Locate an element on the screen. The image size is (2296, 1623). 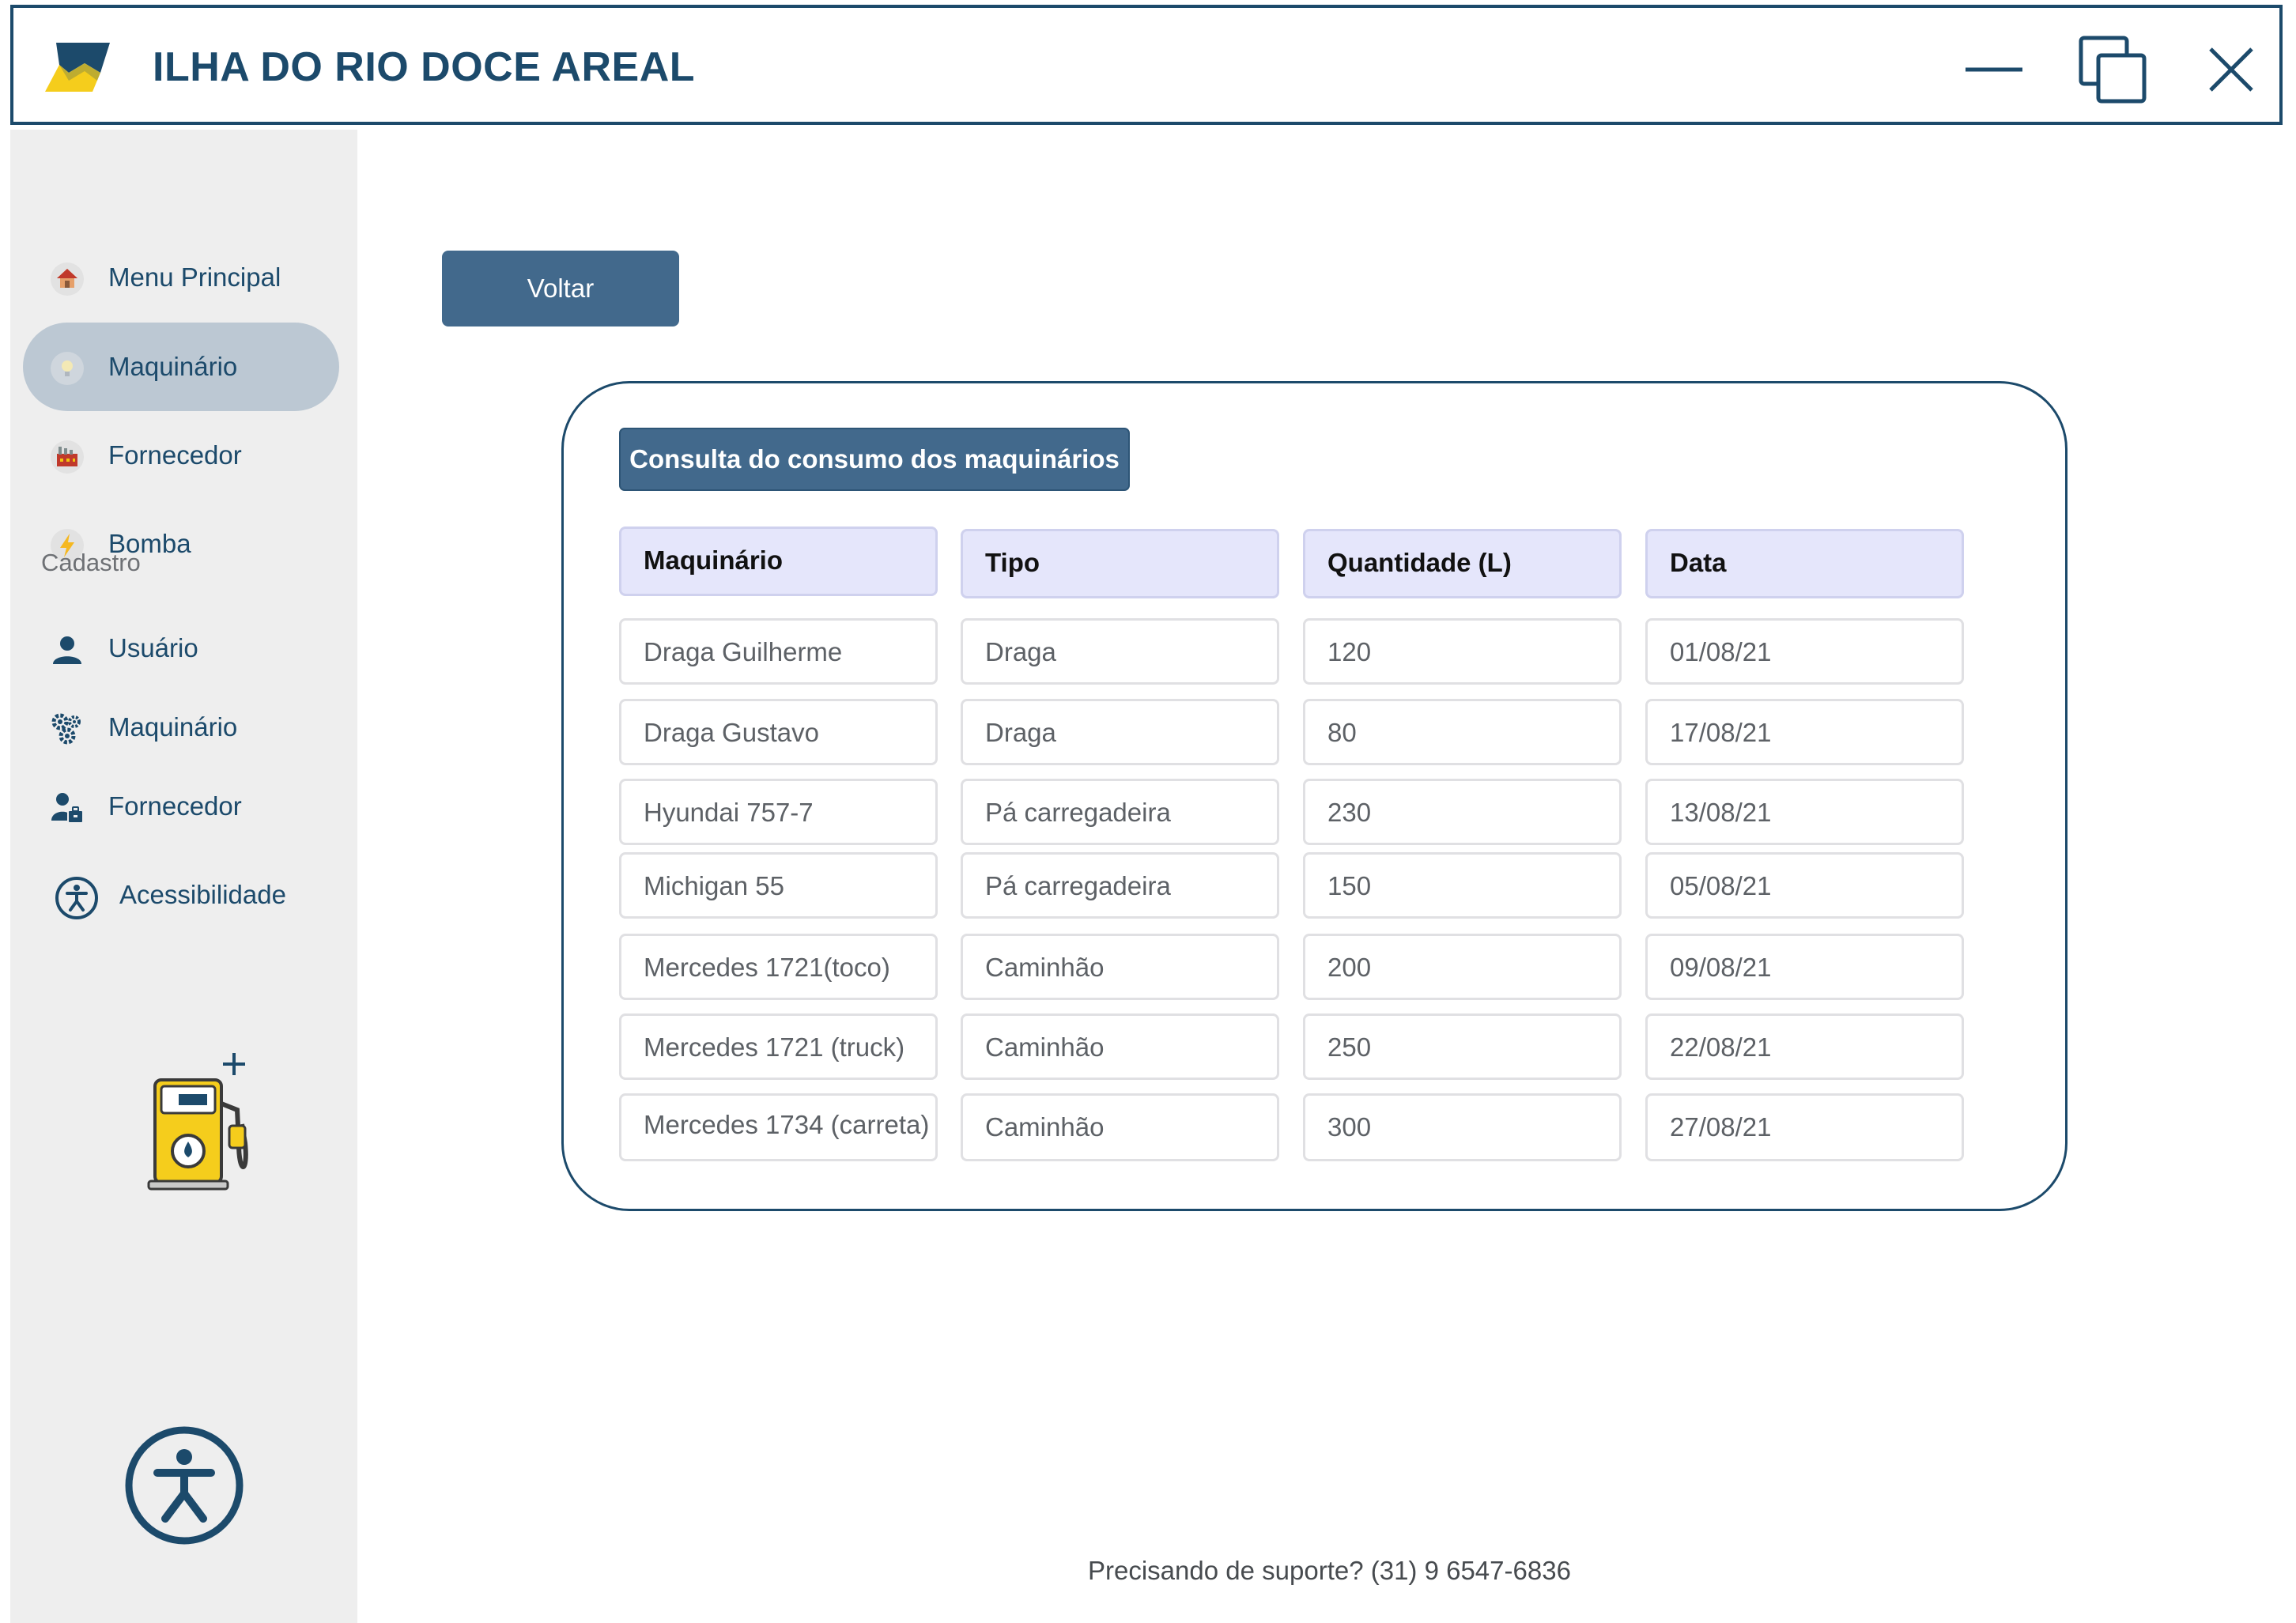
app-title: ILHA DO RIO DOCE AREAL is located at coordinates (425, 67).